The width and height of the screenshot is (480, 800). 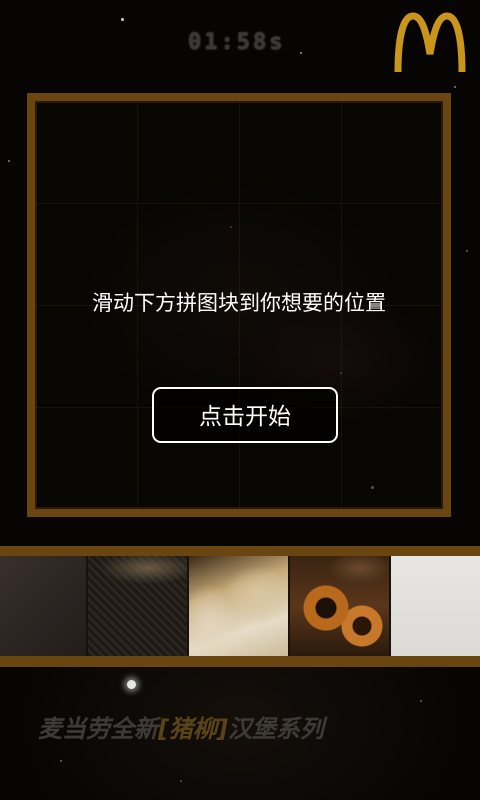 What do you see at coordinates (275, 729) in the screenshot?
I see `promo-suffix: 汉堡系列` at bounding box center [275, 729].